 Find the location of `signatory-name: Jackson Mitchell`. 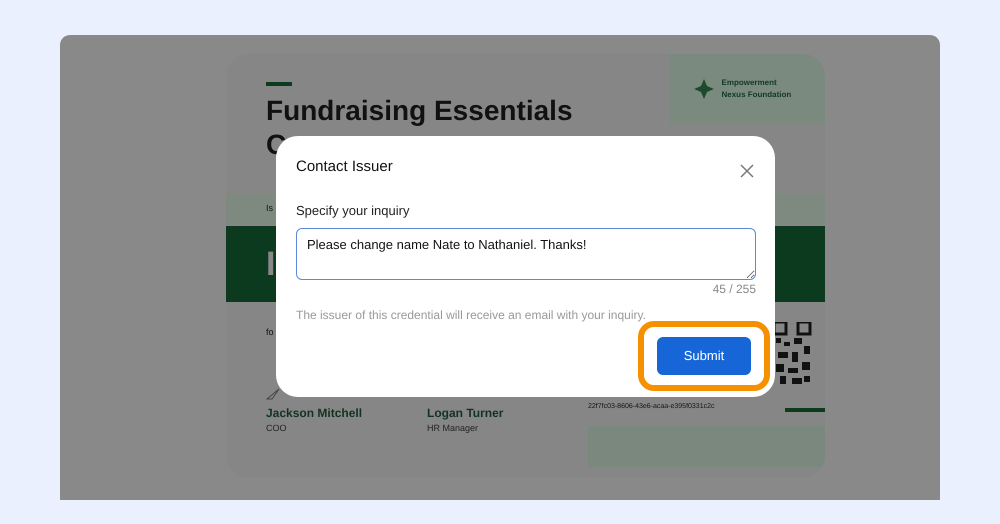

signatory-name: Jackson Mitchell is located at coordinates (315, 413).